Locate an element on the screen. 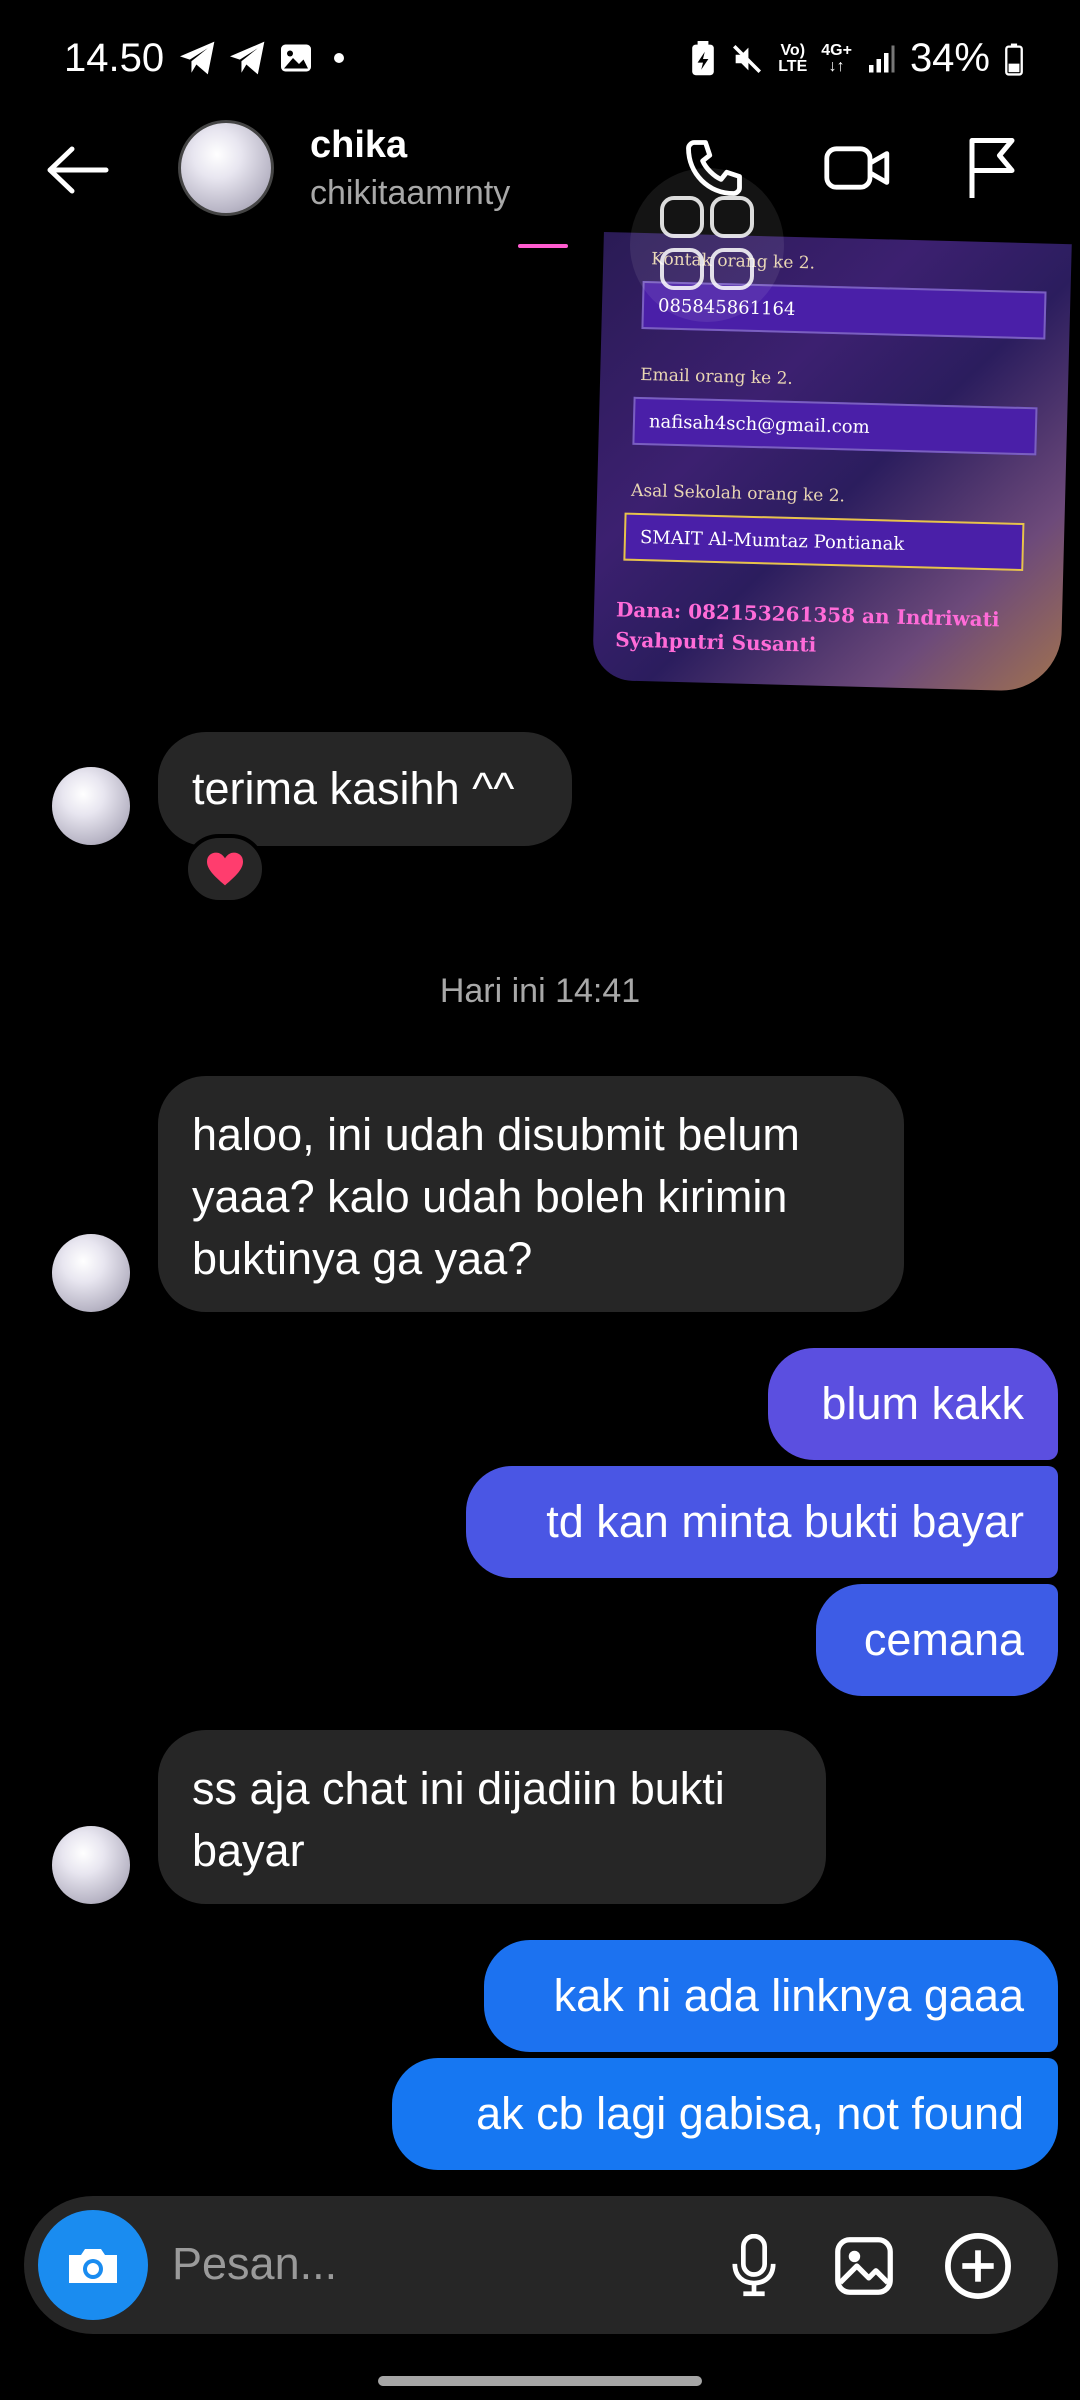 The height and width of the screenshot is (2400, 1080). image-open-icon is located at coordinates (707, 245).